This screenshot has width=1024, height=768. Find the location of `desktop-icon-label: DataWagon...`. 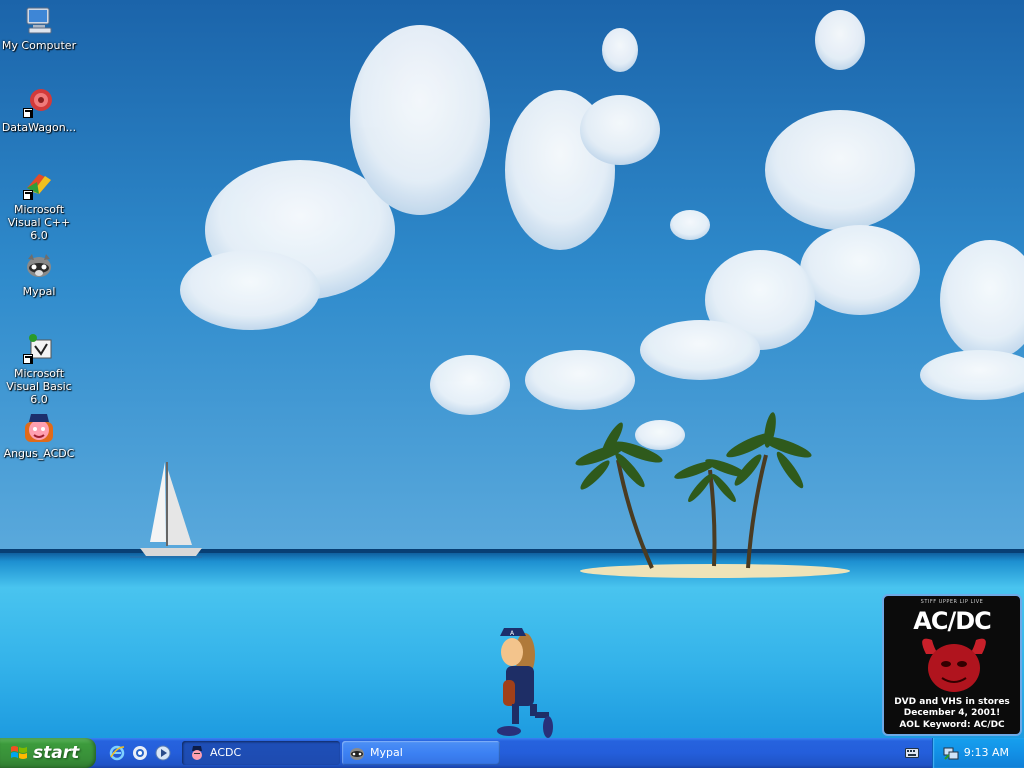

desktop-icon-label: DataWagon... is located at coordinates (39, 127).